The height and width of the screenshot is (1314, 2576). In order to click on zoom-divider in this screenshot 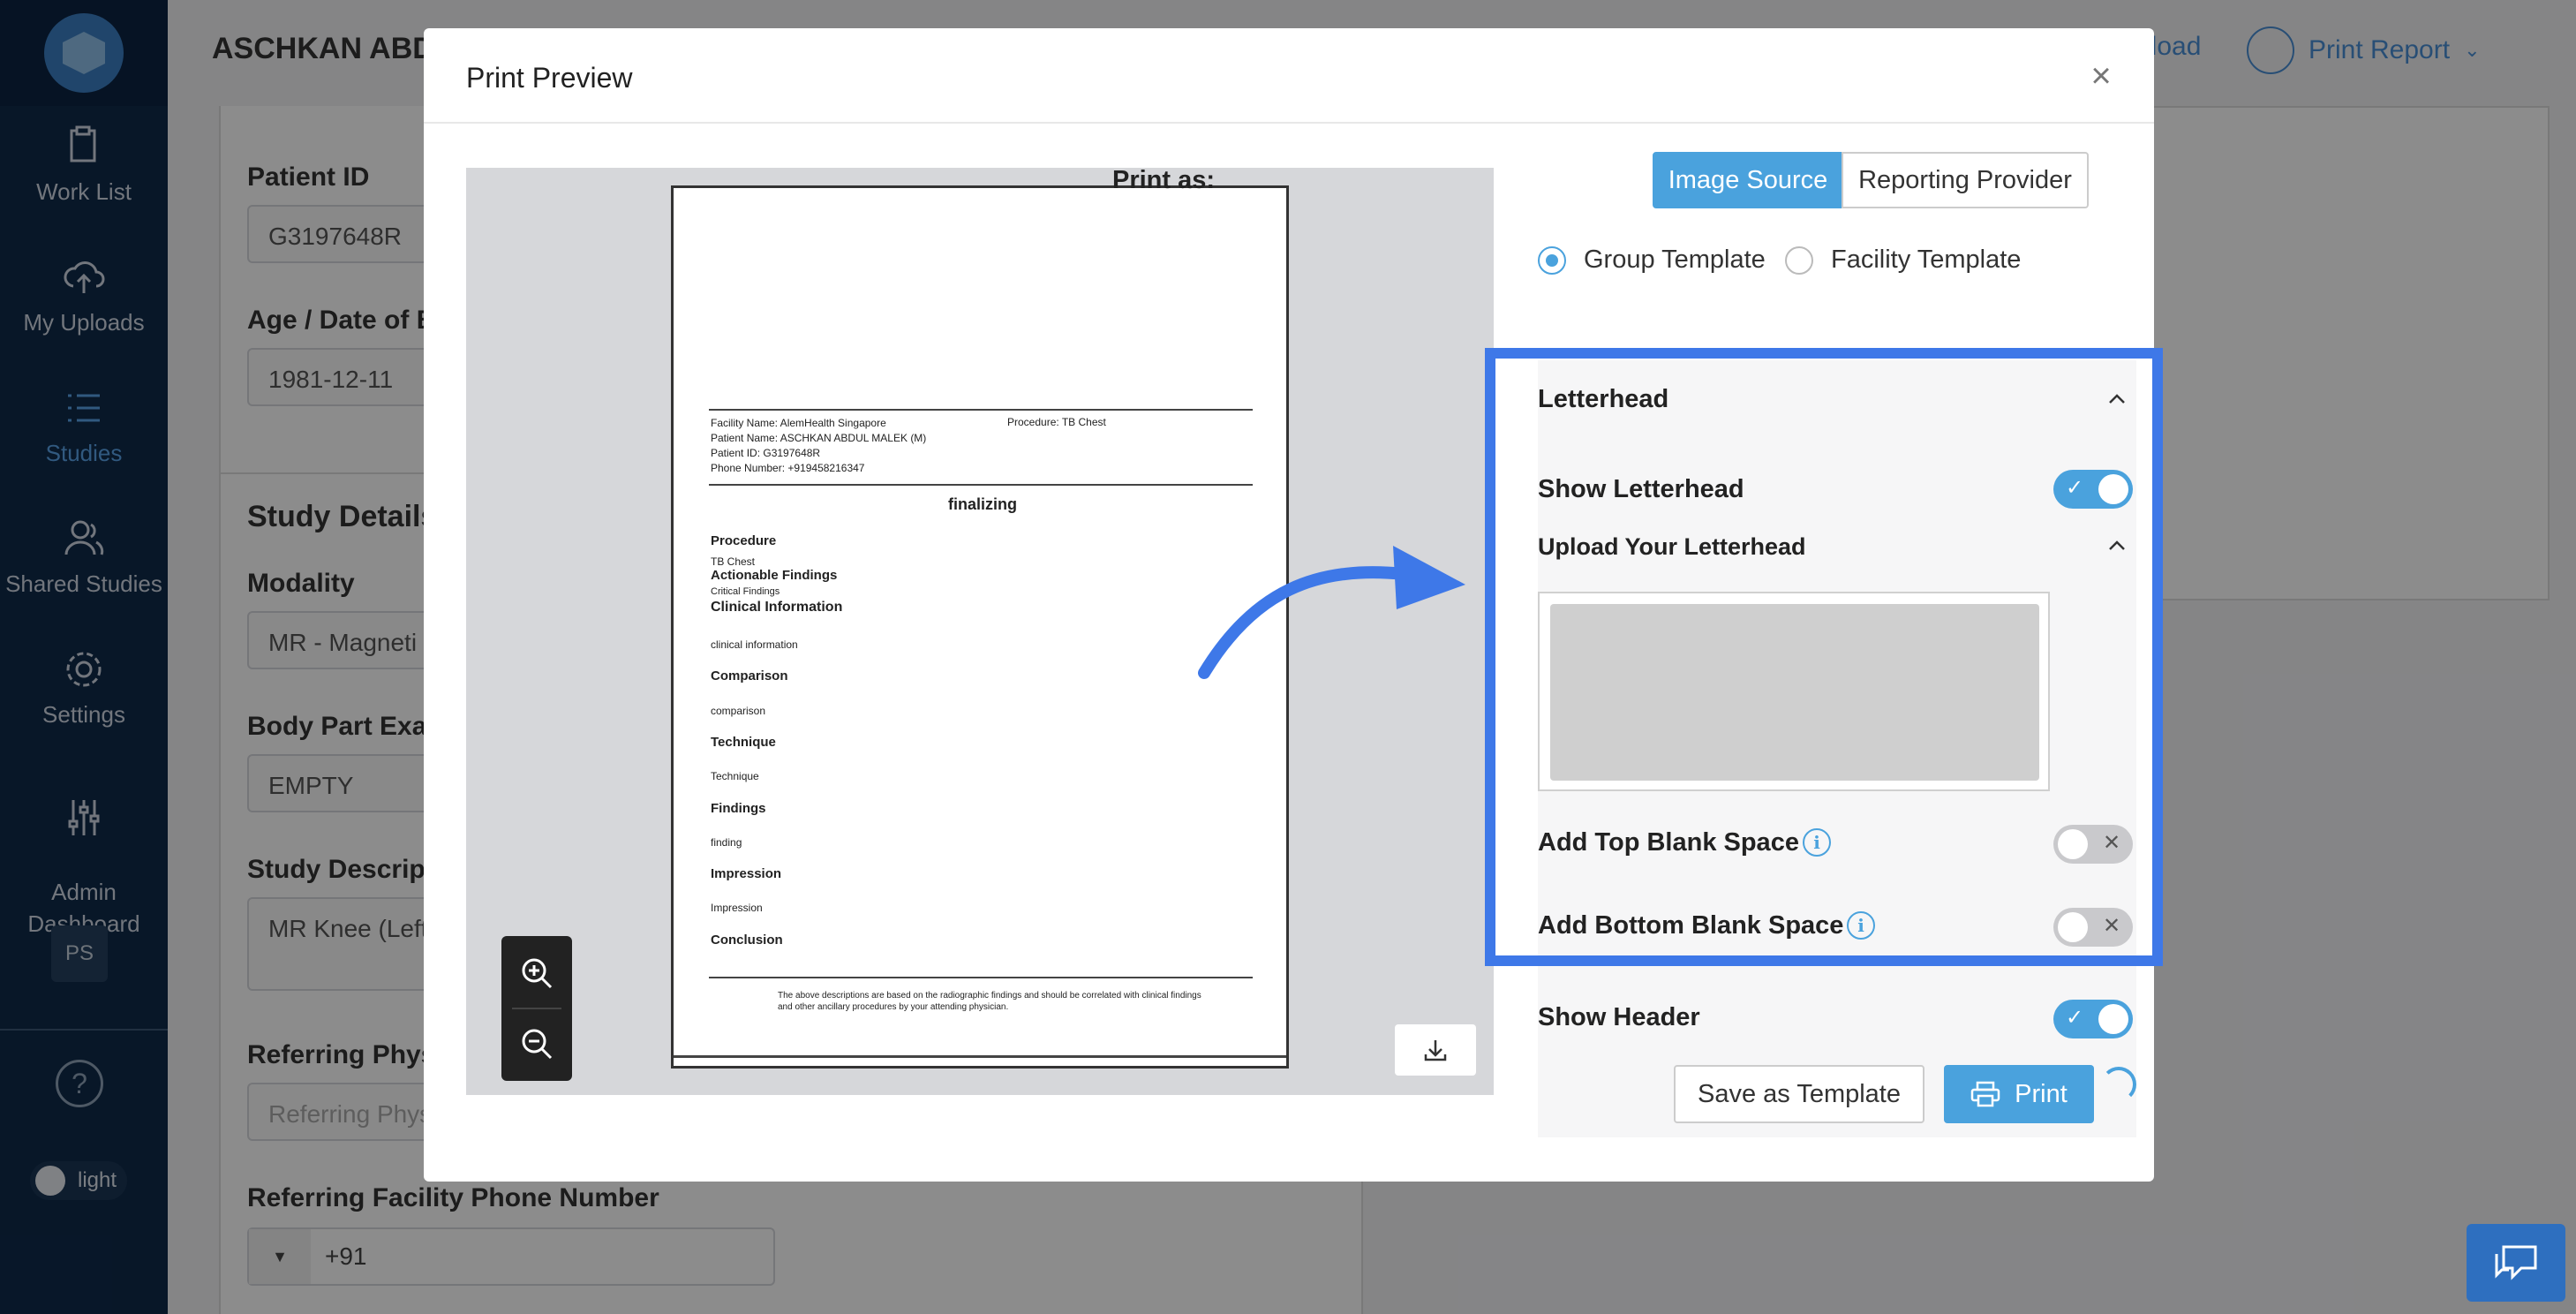, I will do `click(537, 1008)`.